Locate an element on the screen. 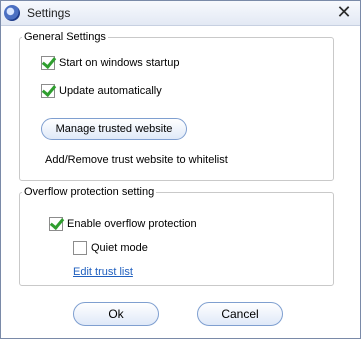  quiet-mode-option: Quiet mode is located at coordinates (110, 248).